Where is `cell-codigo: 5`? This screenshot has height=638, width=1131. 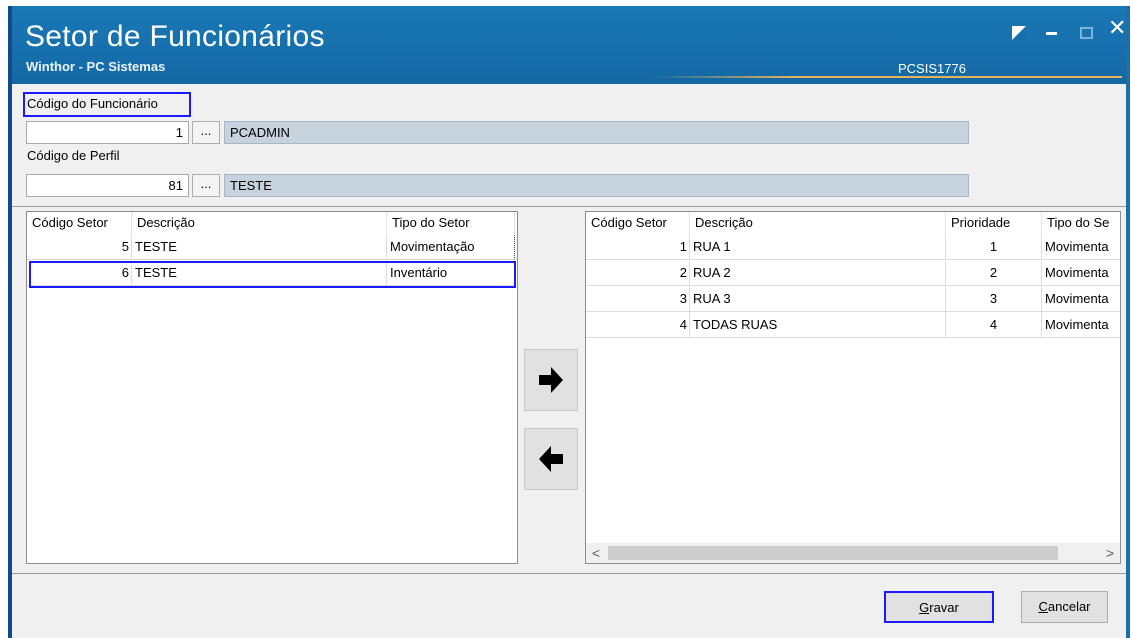 cell-codigo: 5 is located at coordinates (79, 247).